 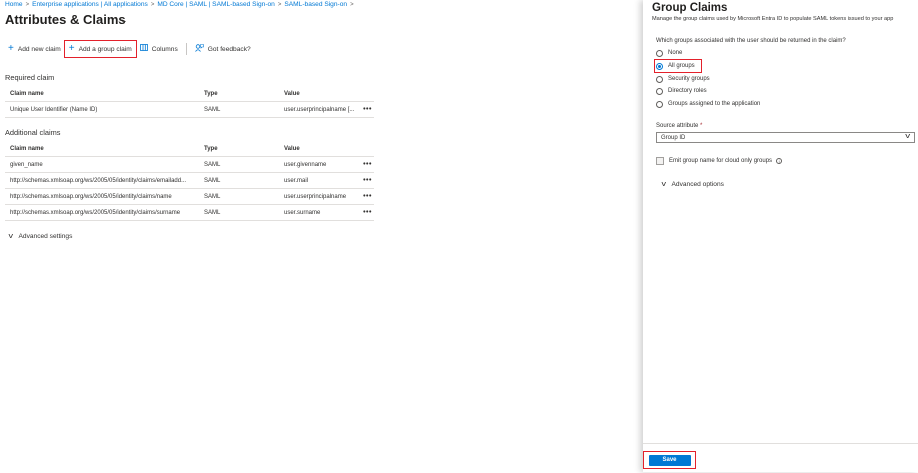 What do you see at coordinates (690, 8) in the screenshot?
I see `panel-title: Group Claims` at bounding box center [690, 8].